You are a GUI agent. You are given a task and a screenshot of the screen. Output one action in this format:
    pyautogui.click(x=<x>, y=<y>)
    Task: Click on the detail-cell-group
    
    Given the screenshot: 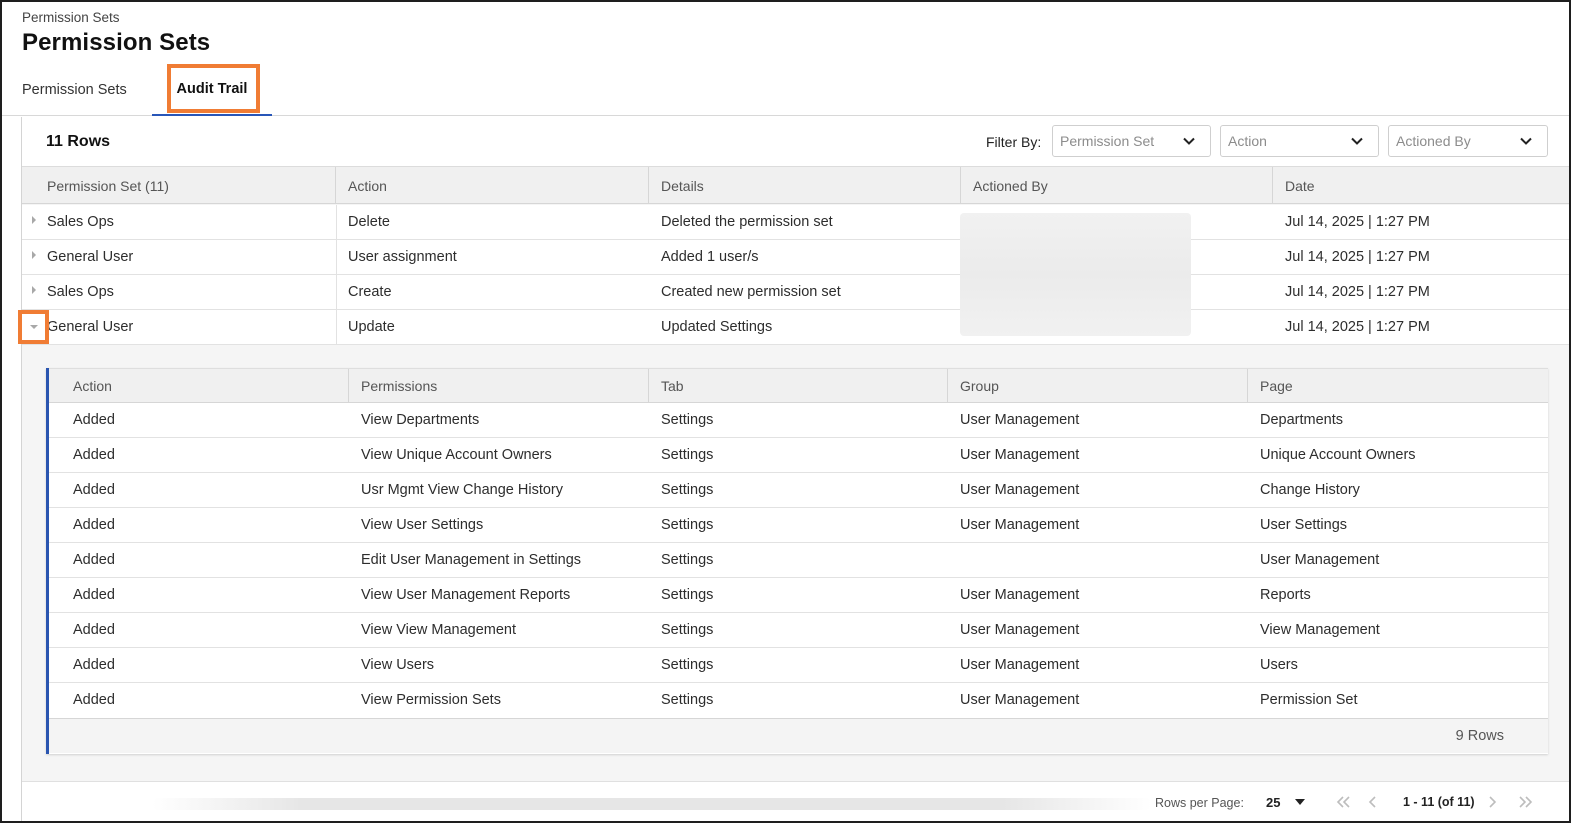 What is the action you would take?
    pyautogui.click(x=954, y=560)
    